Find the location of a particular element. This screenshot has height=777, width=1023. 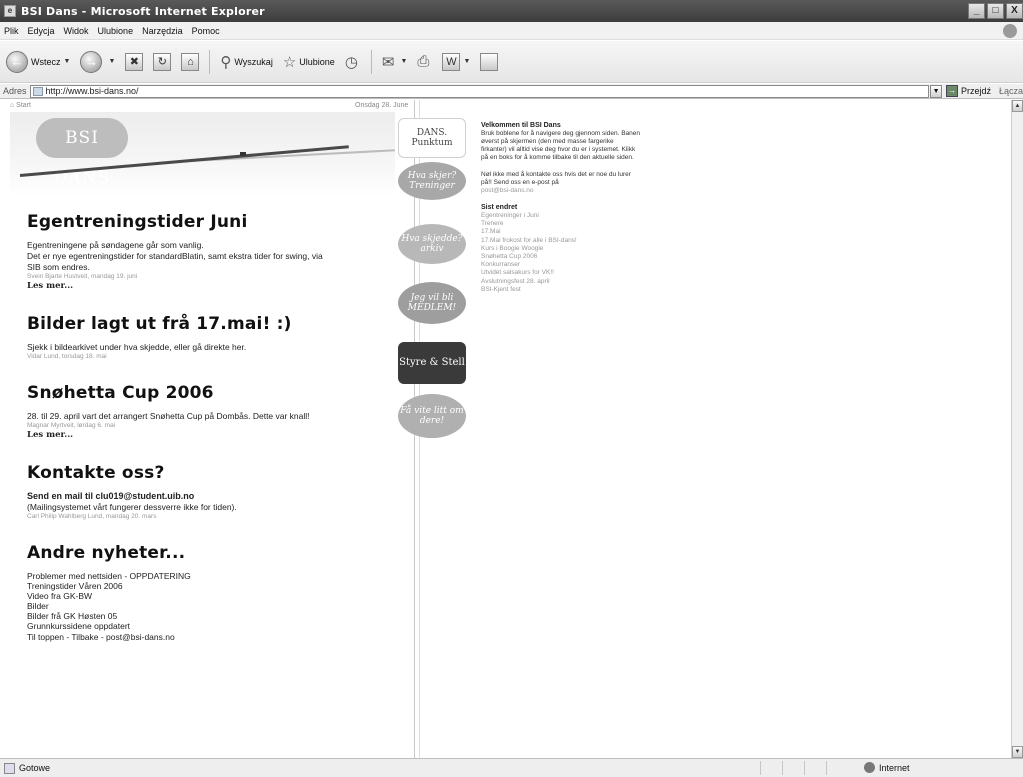

article-title: Snøhetta Cup 2006 is located at coordinates (207, 393).